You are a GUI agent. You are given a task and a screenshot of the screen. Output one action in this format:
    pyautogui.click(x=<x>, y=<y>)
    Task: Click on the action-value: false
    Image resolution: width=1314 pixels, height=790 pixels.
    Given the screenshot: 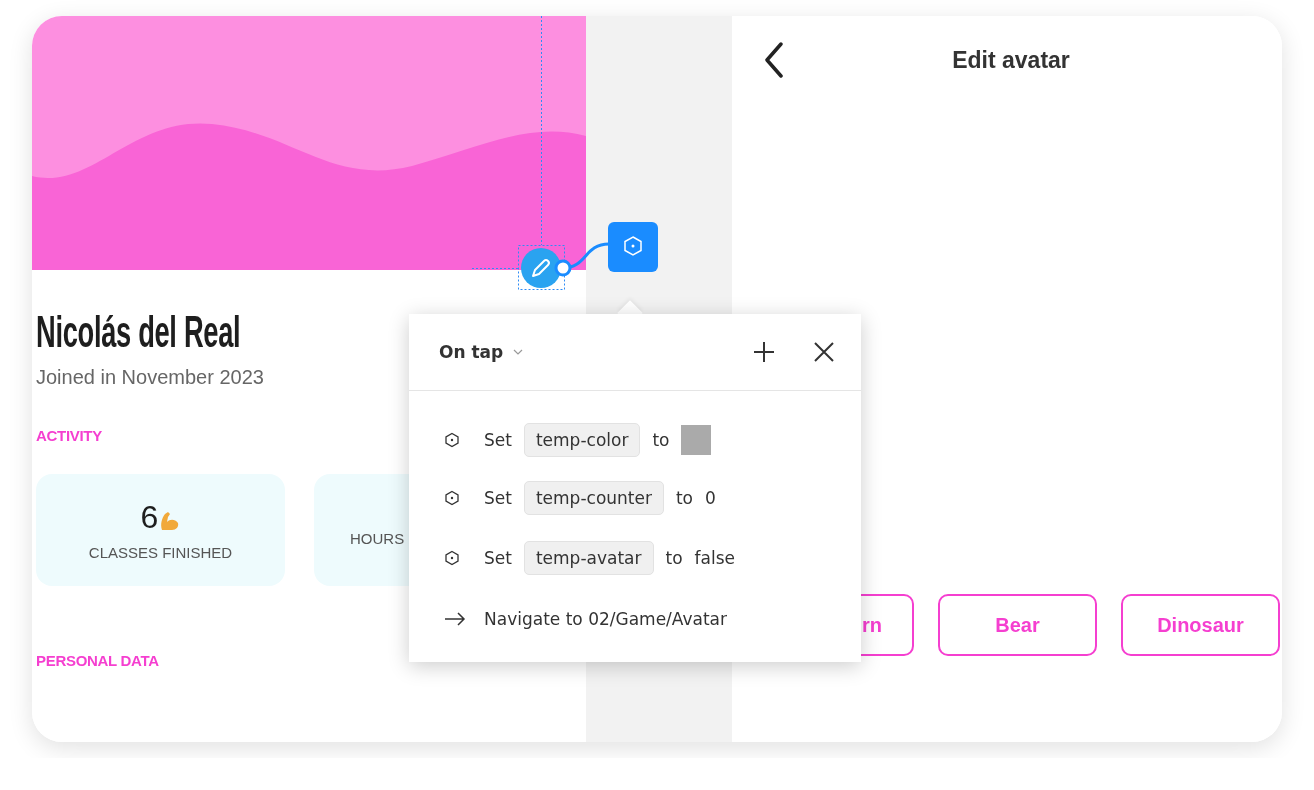 What is the action you would take?
    pyautogui.click(x=715, y=558)
    